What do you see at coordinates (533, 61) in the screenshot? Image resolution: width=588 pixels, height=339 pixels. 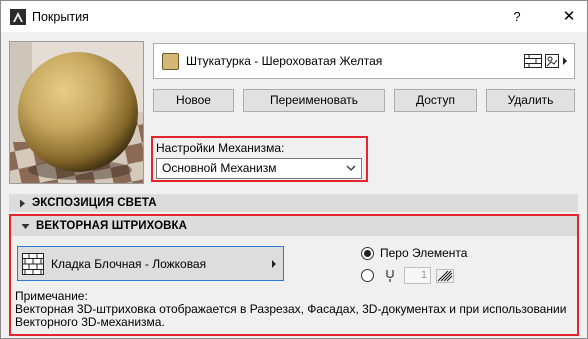 I see `fill-pattern-icon` at bounding box center [533, 61].